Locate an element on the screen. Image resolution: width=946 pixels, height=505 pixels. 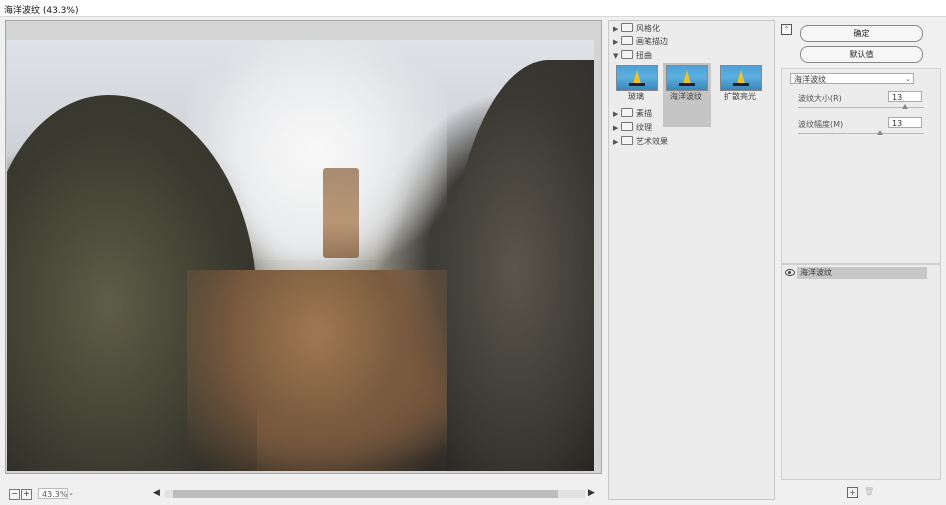
category-label: 艺术效果 is located at coordinates (652, 141).